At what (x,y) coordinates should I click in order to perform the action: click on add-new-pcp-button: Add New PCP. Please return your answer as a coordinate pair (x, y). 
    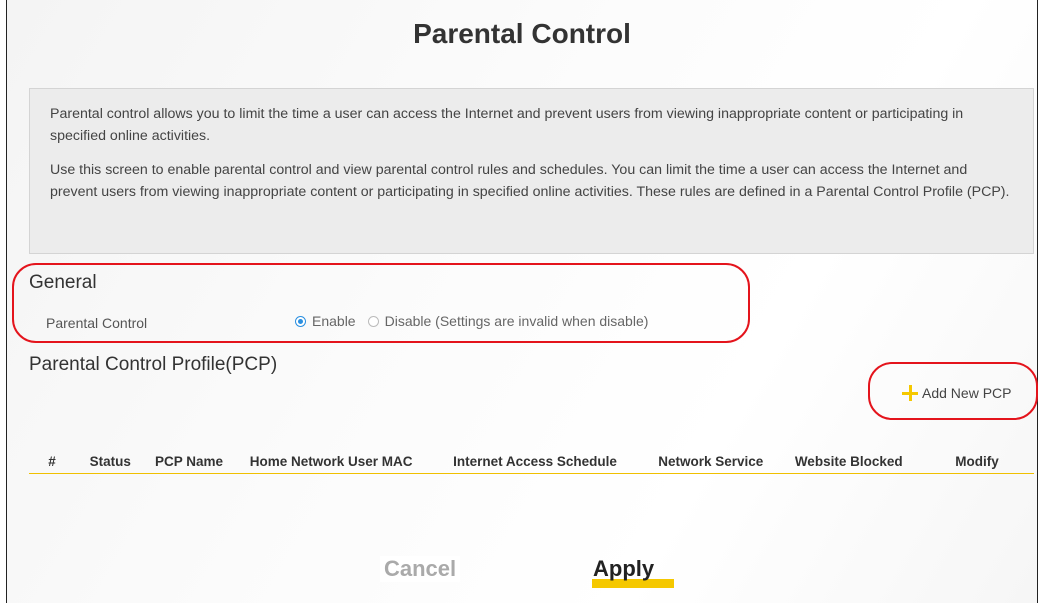
    Looking at the image, I should click on (956, 393).